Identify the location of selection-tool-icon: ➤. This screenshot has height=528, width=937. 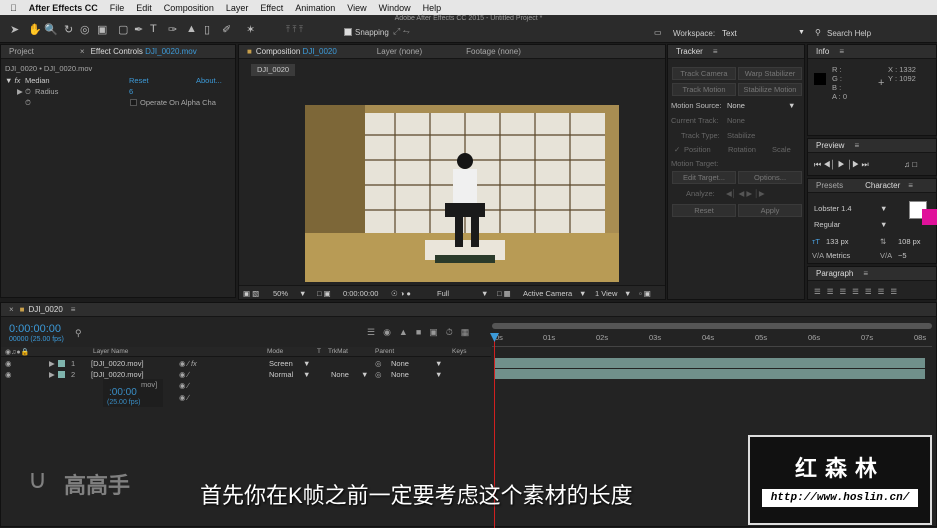
(14, 29).